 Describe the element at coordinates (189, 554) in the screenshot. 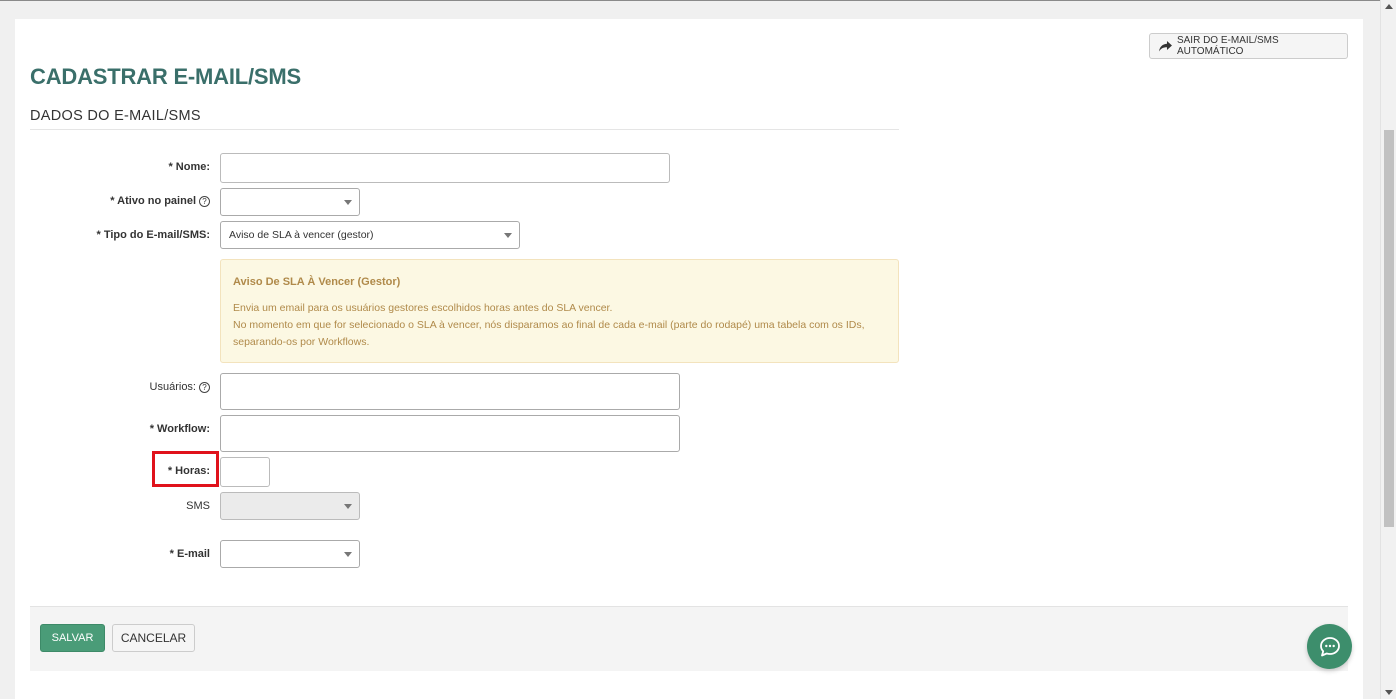

I see `email-label: * E-mail` at that location.